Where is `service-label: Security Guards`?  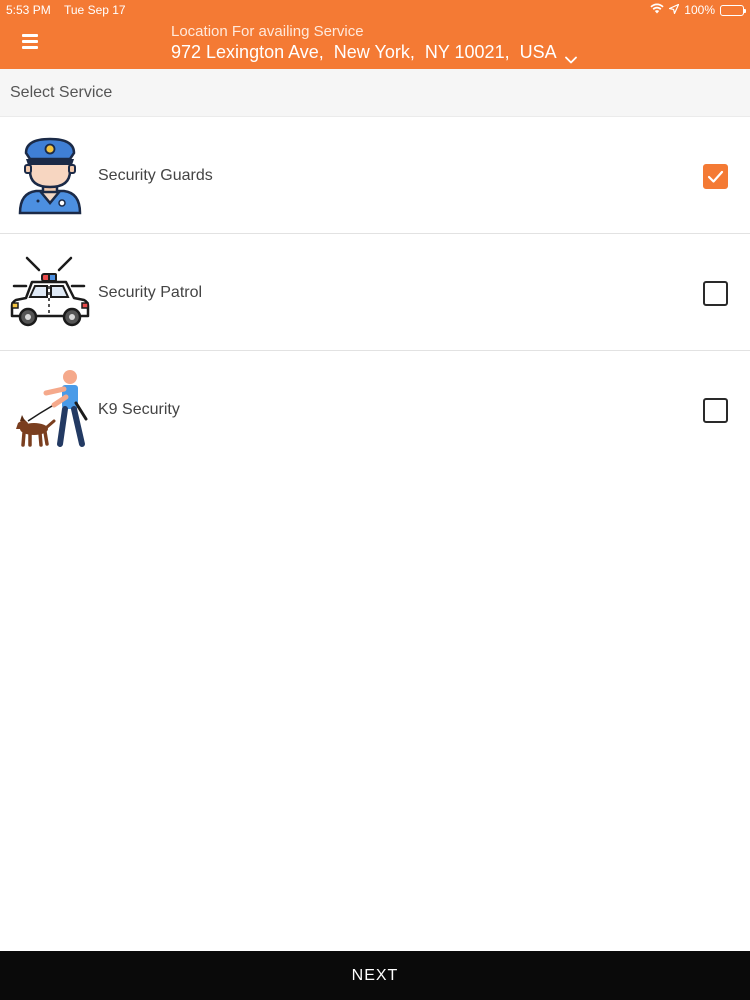 service-label: Security Guards is located at coordinates (155, 175).